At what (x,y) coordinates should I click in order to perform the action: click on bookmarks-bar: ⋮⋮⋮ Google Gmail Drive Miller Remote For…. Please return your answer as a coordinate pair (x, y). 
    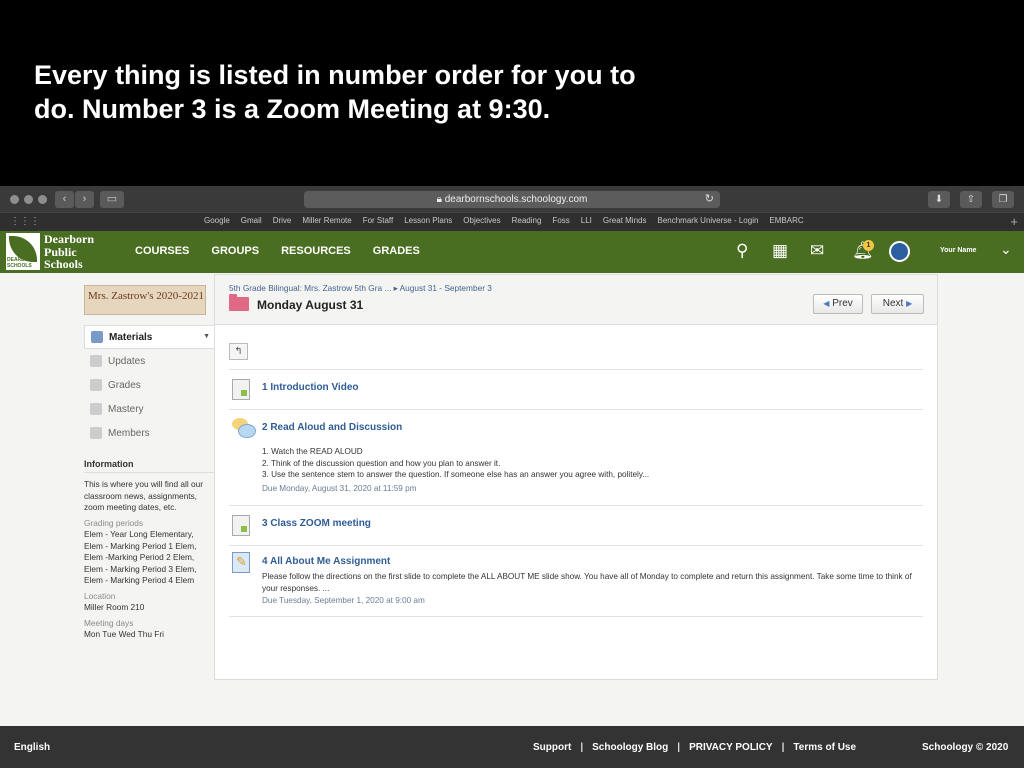
    Looking at the image, I should click on (512, 221).